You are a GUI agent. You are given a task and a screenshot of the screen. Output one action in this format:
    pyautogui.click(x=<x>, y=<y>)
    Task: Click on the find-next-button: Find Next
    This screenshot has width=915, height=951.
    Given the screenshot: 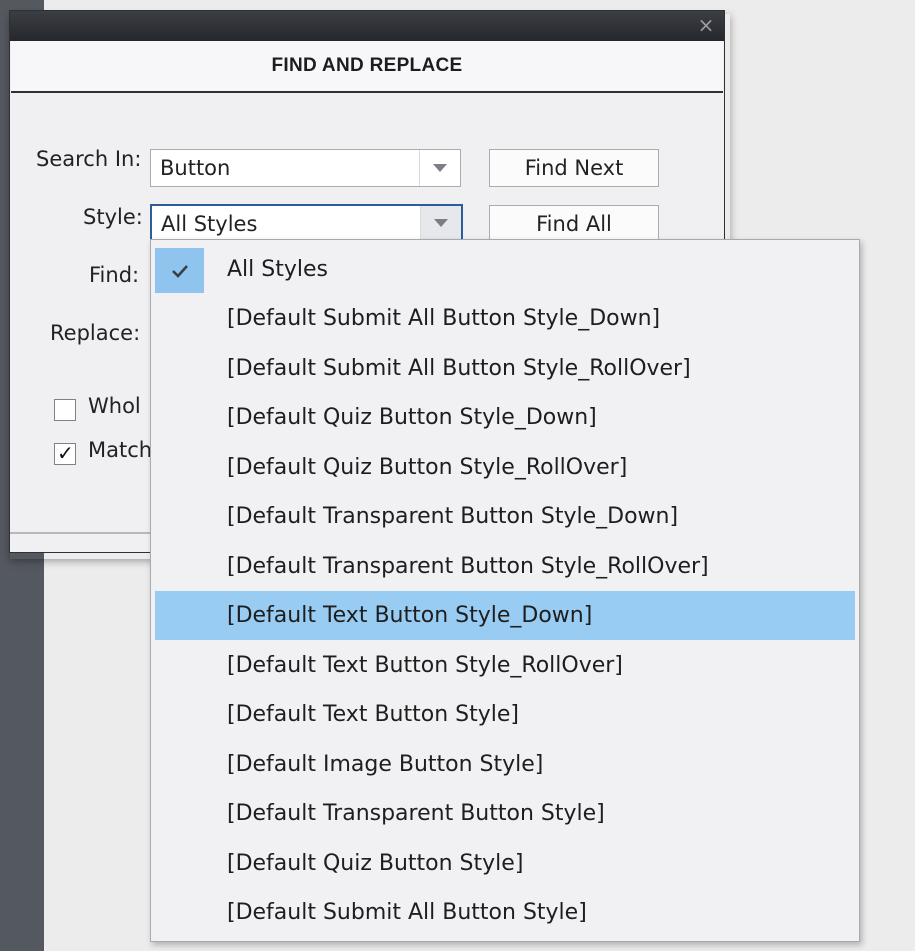 What is the action you would take?
    pyautogui.click(x=574, y=168)
    